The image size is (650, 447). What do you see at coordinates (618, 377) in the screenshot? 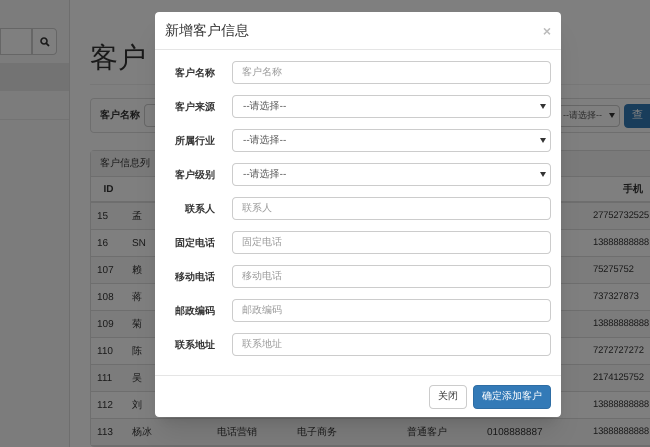
I see `table-cell: 2174125752` at bounding box center [618, 377].